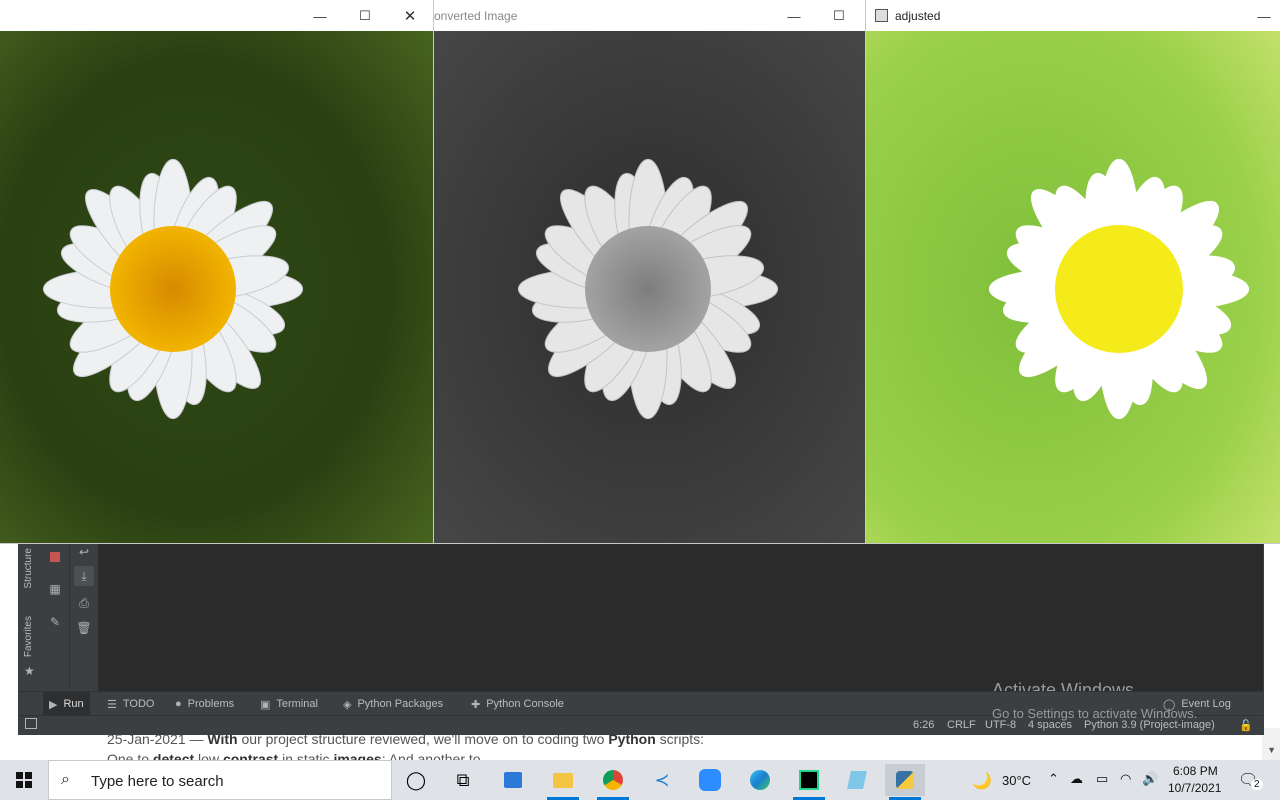  I want to click on window-toggle-icon, so click(31, 723).